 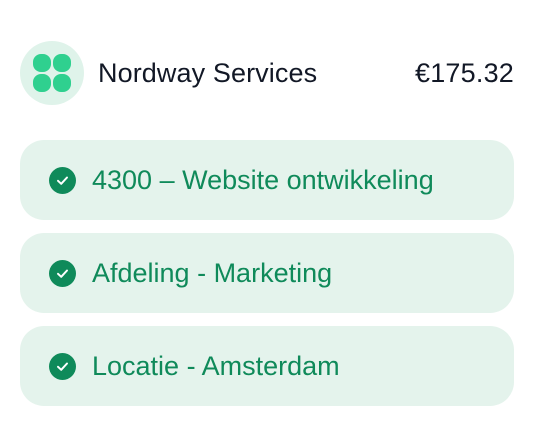 I want to click on category-tag-label: Afdeling - Marketing, so click(x=212, y=272).